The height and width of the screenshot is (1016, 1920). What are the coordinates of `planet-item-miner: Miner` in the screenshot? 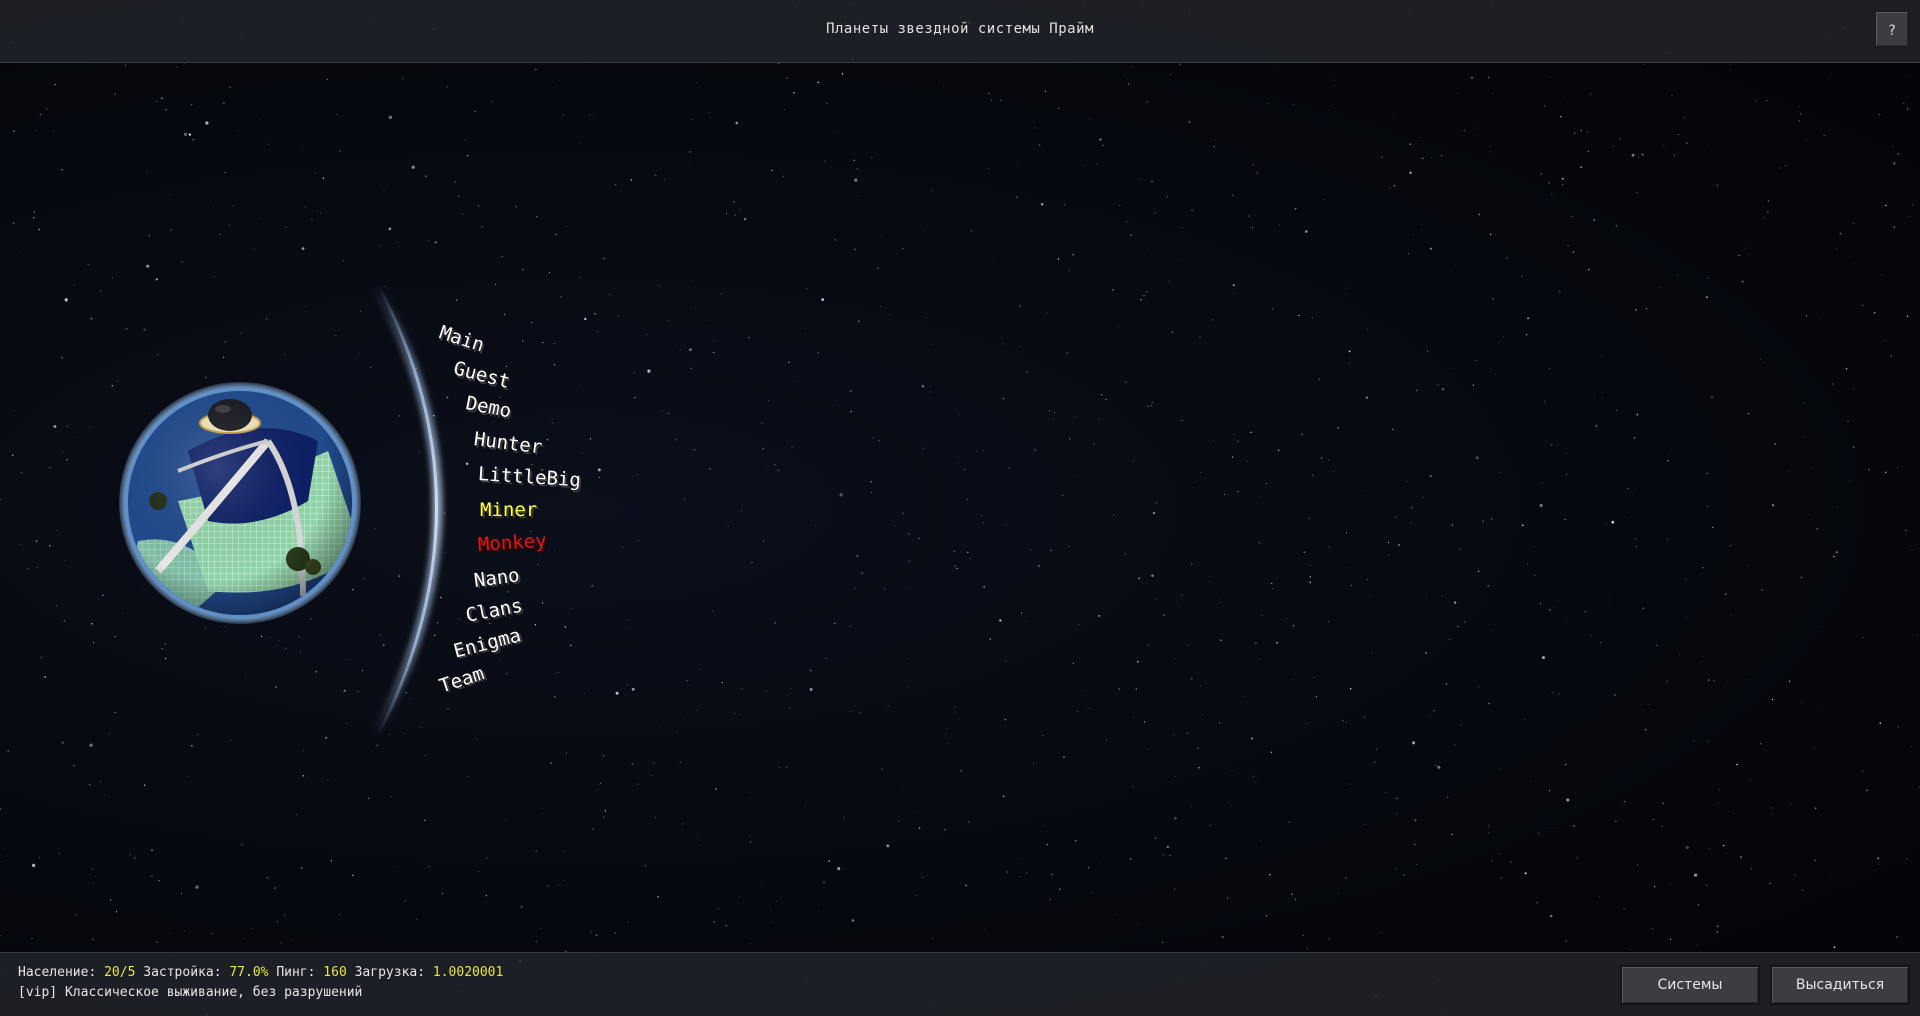 It's located at (508, 510).